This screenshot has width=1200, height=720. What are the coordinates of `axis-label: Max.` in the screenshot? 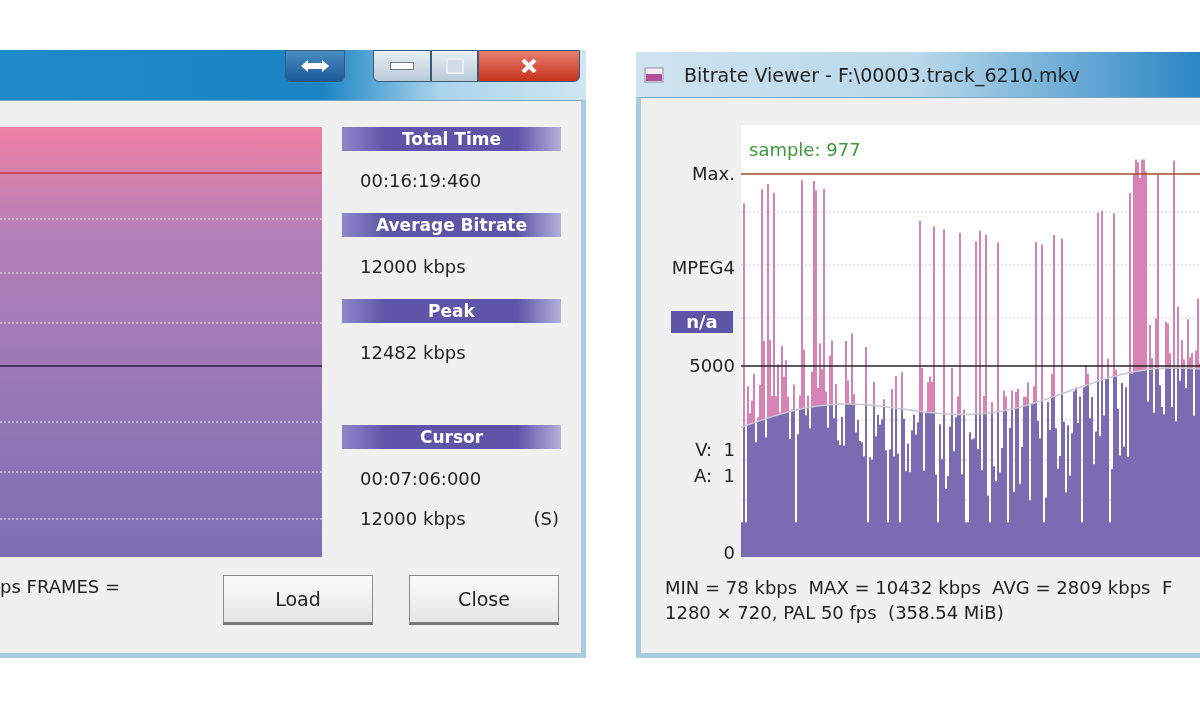 It's located at (713, 174).